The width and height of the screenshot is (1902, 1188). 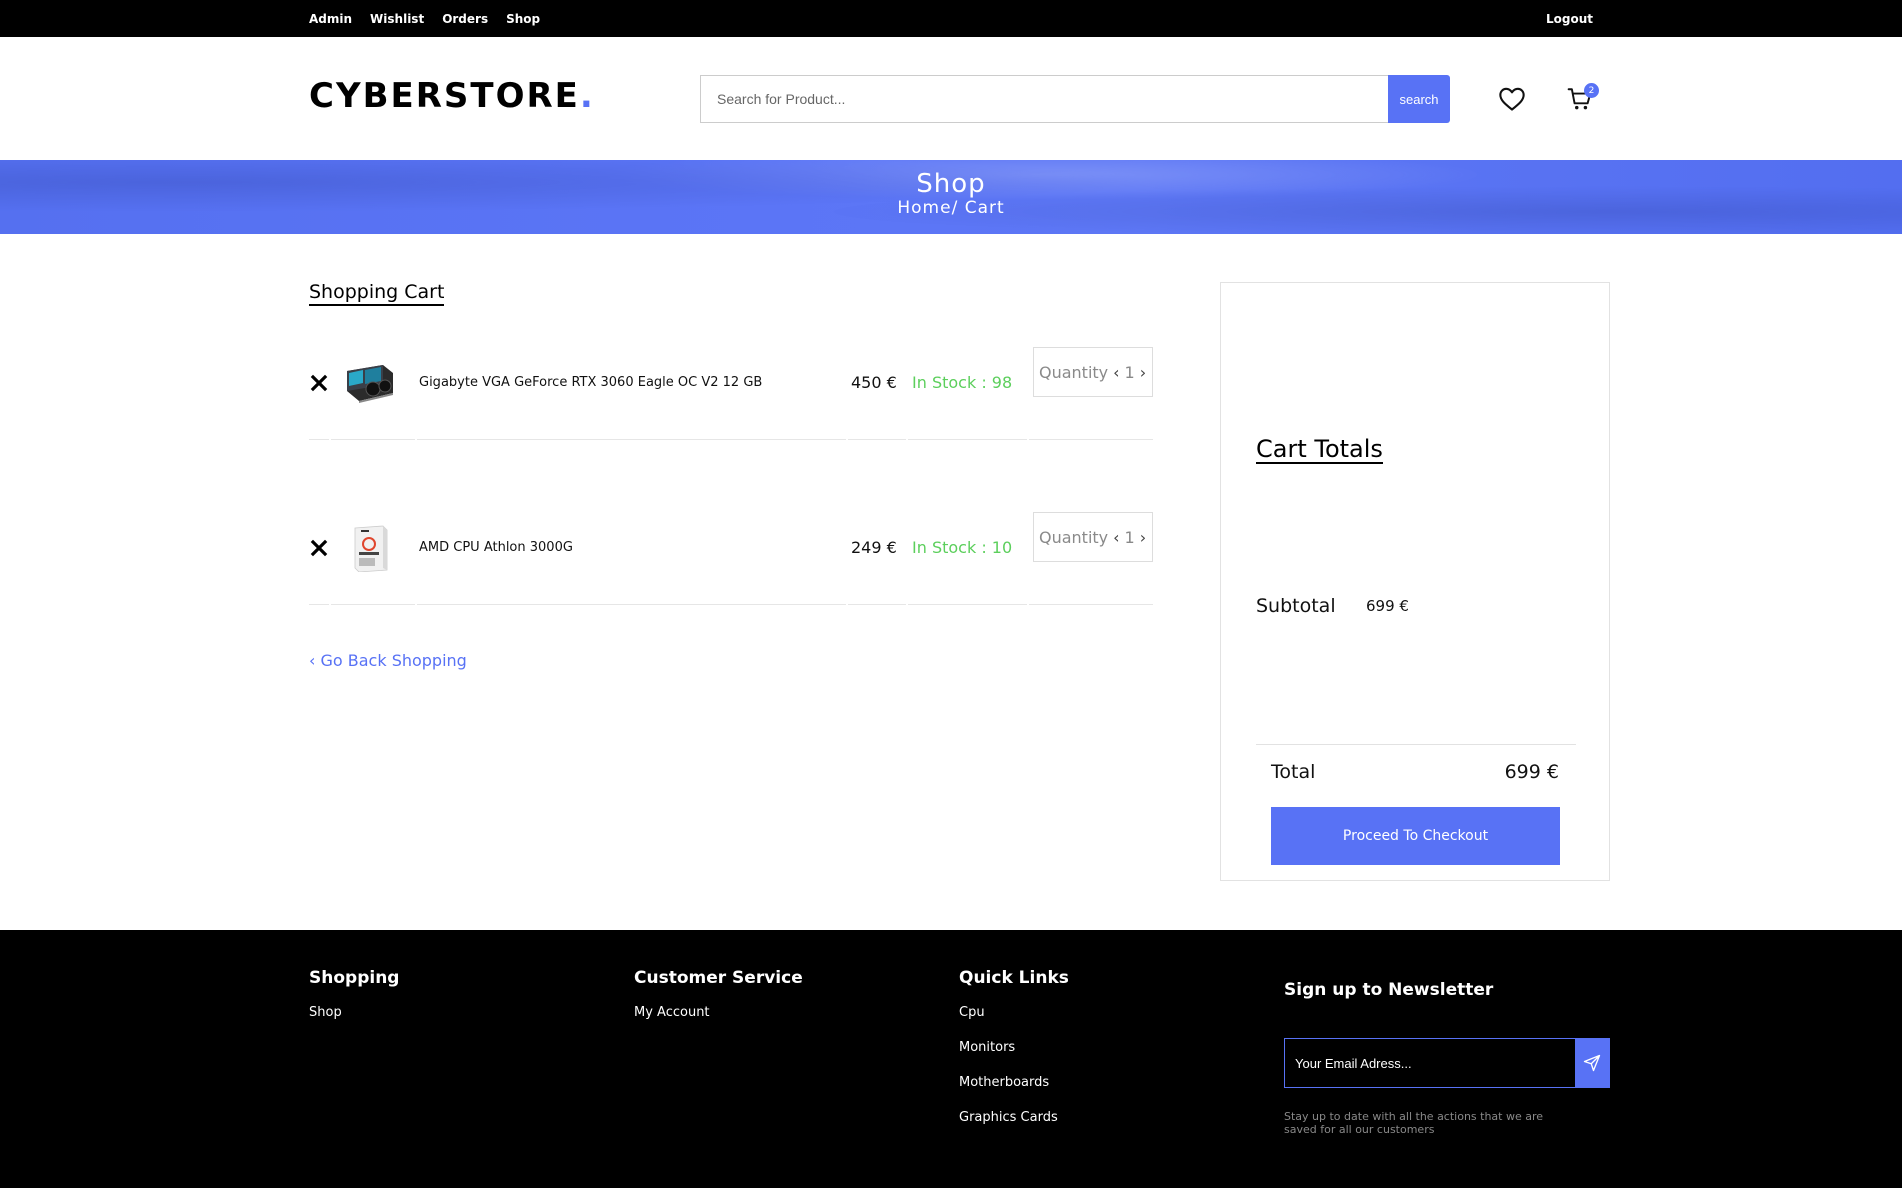 What do you see at coordinates (1512, 99) in the screenshot?
I see `heart-icon` at bounding box center [1512, 99].